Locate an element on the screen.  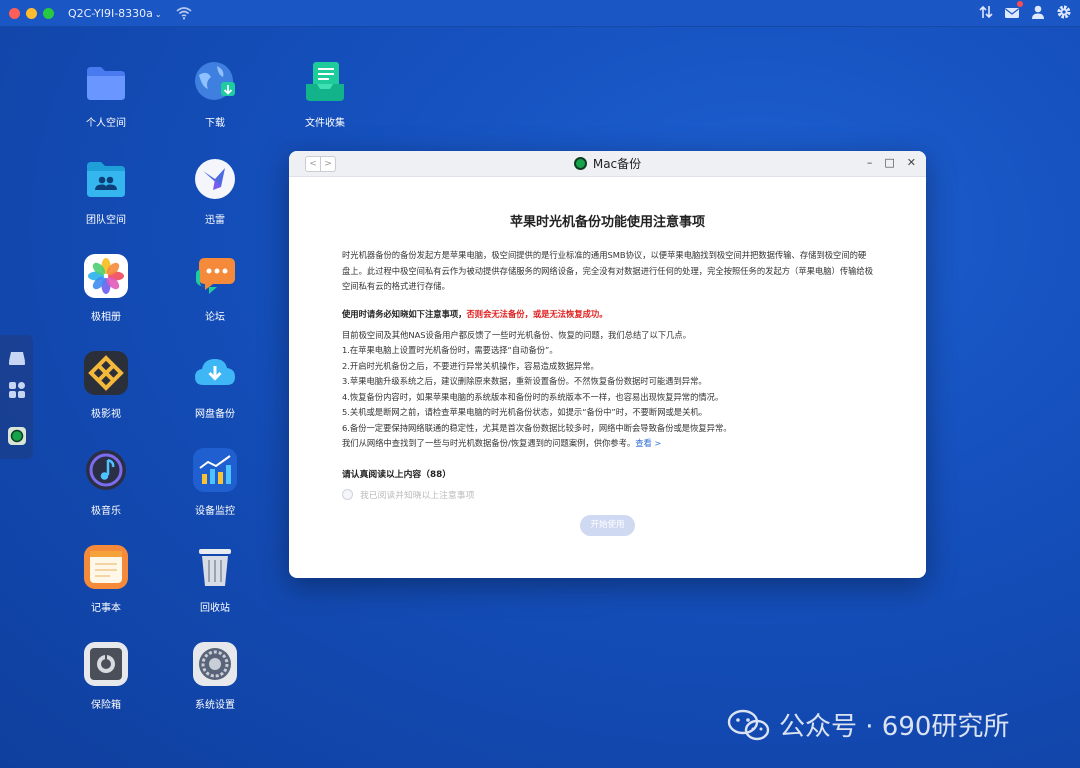
app-device-monitor: 设备监控 is located at coordinates (215, 482).